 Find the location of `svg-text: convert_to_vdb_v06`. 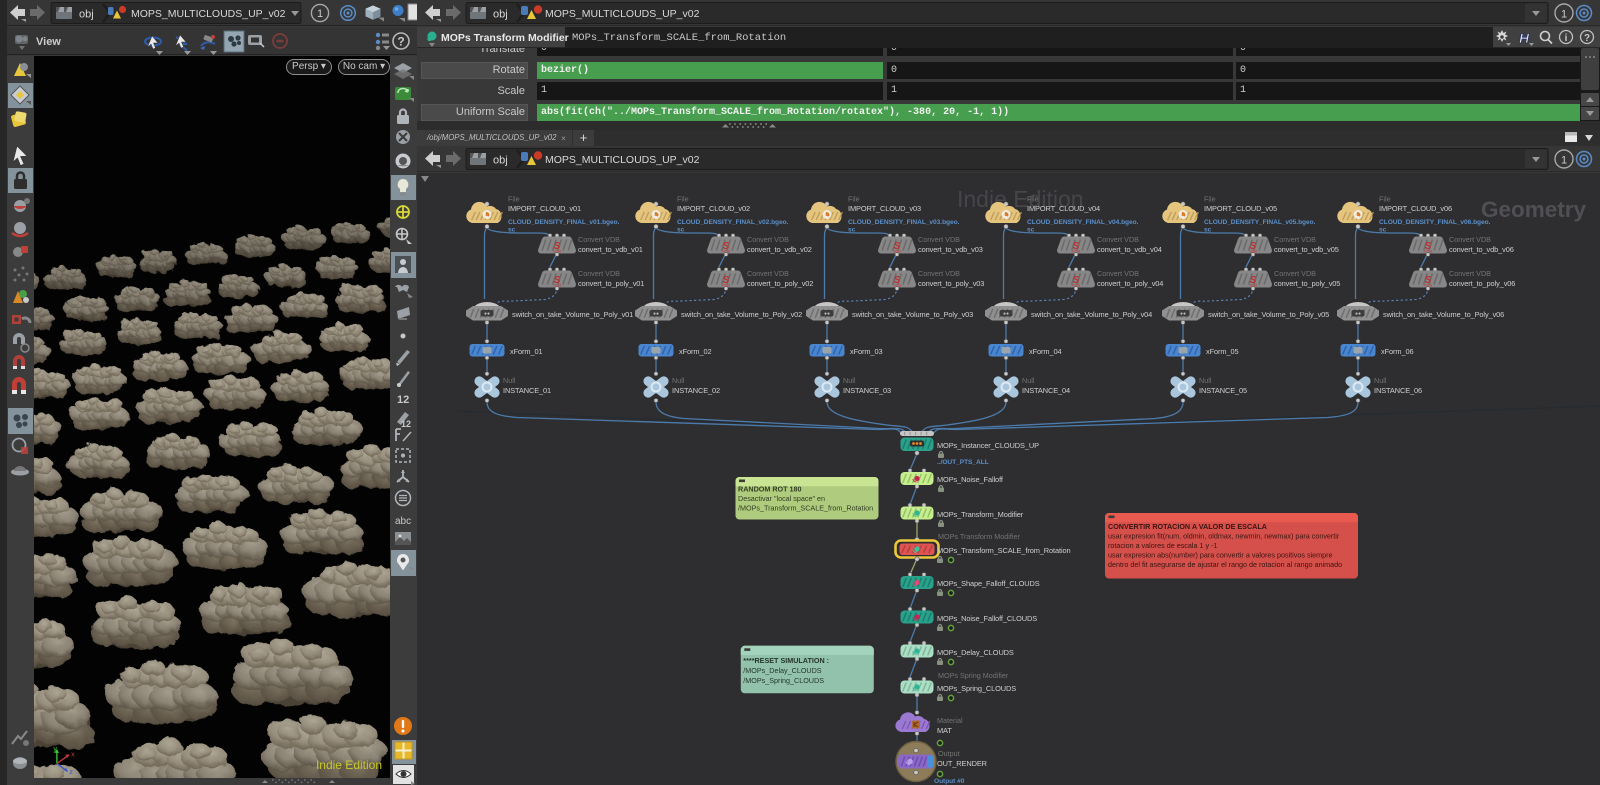

svg-text: convert_to_vdb_v06 is located at coordinates (1481, 249).